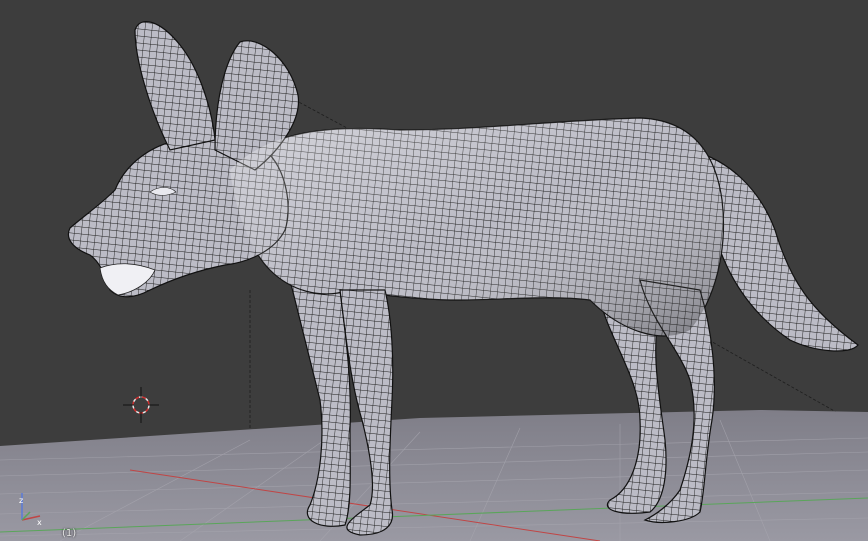 The height and width of the screenshot is (541, 868). What do you see at coordinates (21, 500) in the screenshot?
I see `svg-text: z` at bounding box center [21, 500].